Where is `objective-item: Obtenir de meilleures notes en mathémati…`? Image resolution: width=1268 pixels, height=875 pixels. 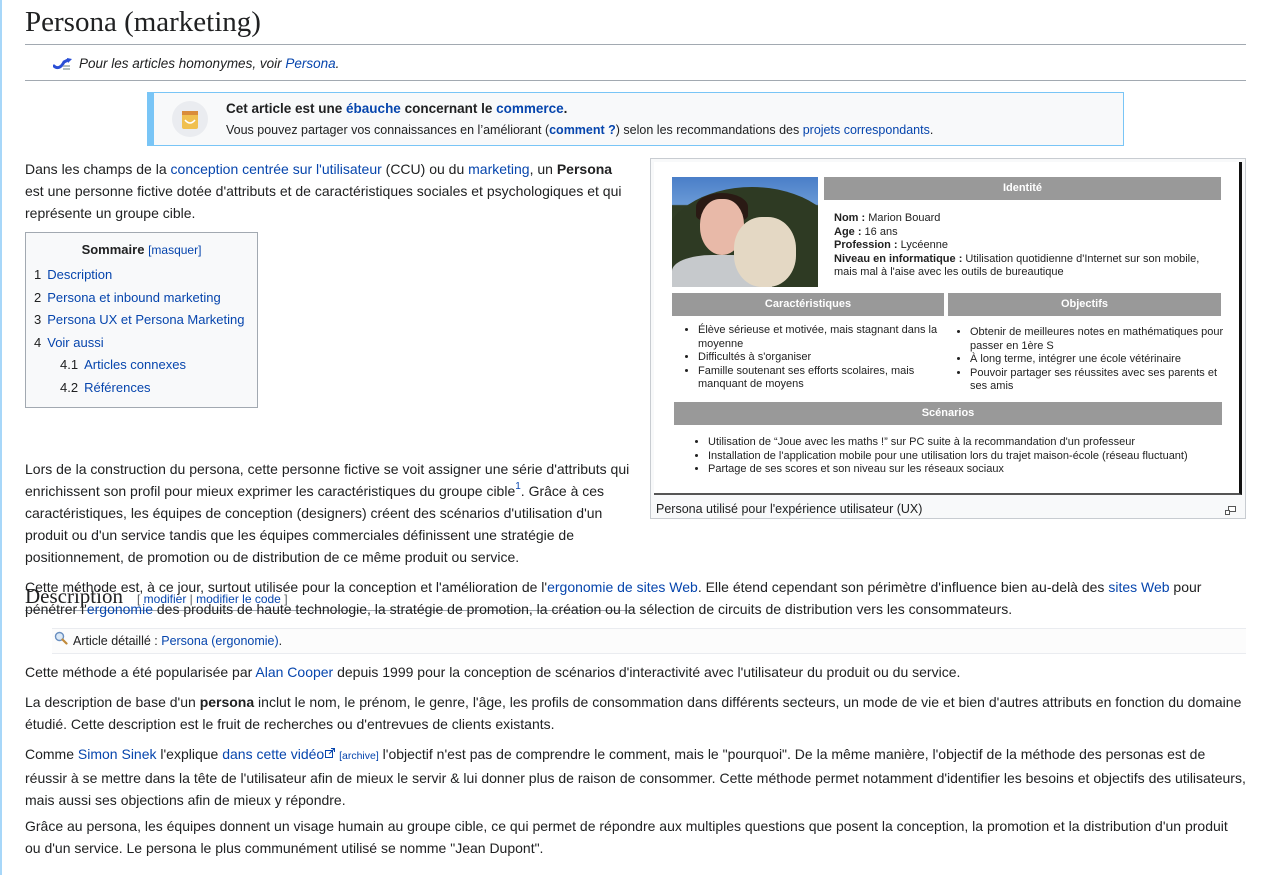
objective-item: Obtenir de meilleures notes en mathémati… is located at coordinates (1097, 339).